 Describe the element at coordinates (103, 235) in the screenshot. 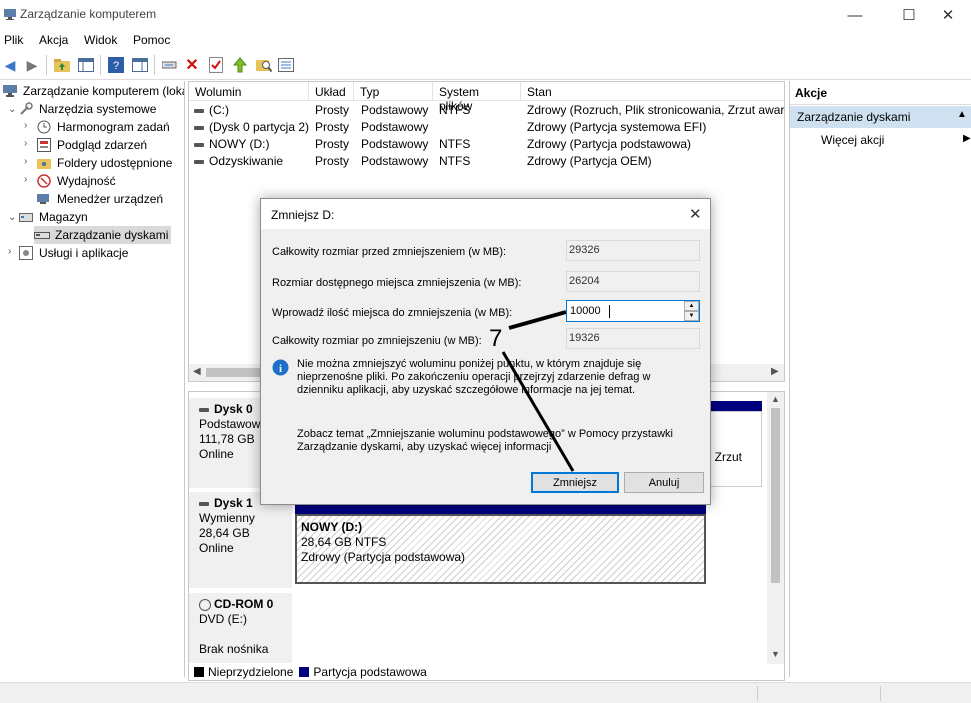

I see `tree-item-disk-management: Zarządzanie dyskami` at that location.